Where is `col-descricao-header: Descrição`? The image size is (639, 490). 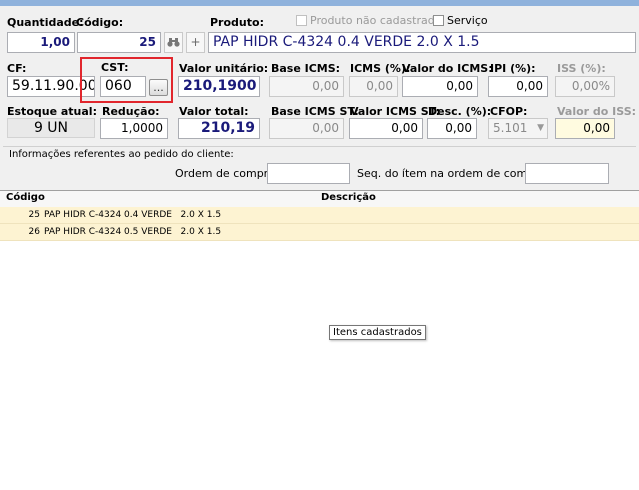 col-descricao-header: Descrição is located at coordinates (348, 197).